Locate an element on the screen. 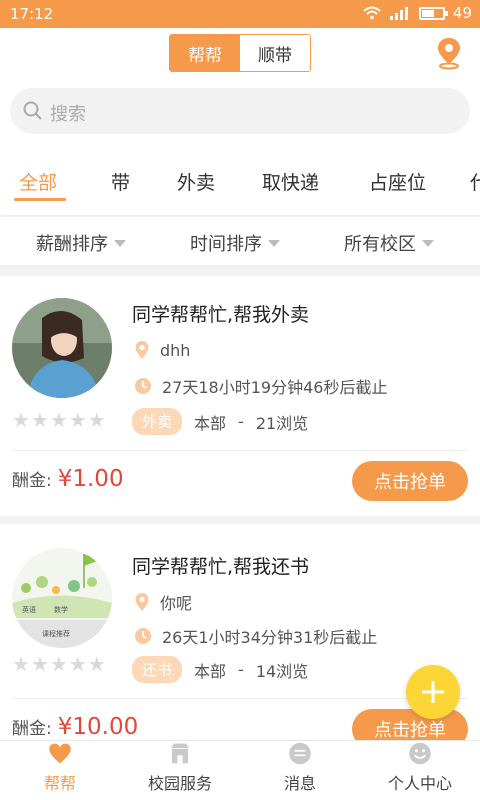 This screenshot has height=800, width=480. avatar: 英语 数学 课程推荐 is located at coordinates (62, 598).